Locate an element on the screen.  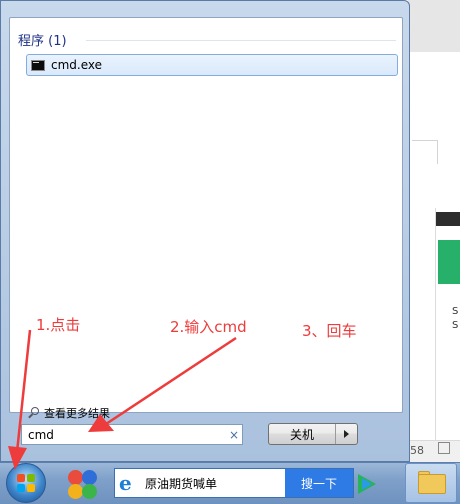
chevron-right-icon is located at coordinates (346, 434).